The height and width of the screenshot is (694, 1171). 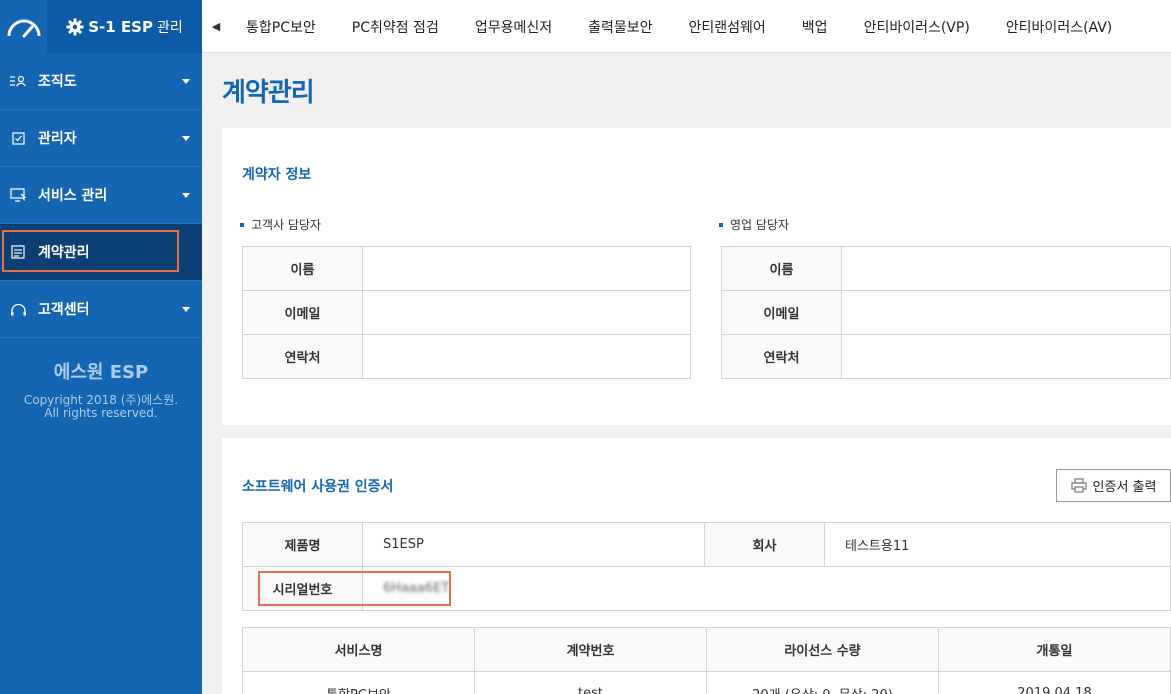 What do you see at coordinates (302, 544) in the screenshot?
I see `product-name-header: 제품명` at bounding box center [302, 544].